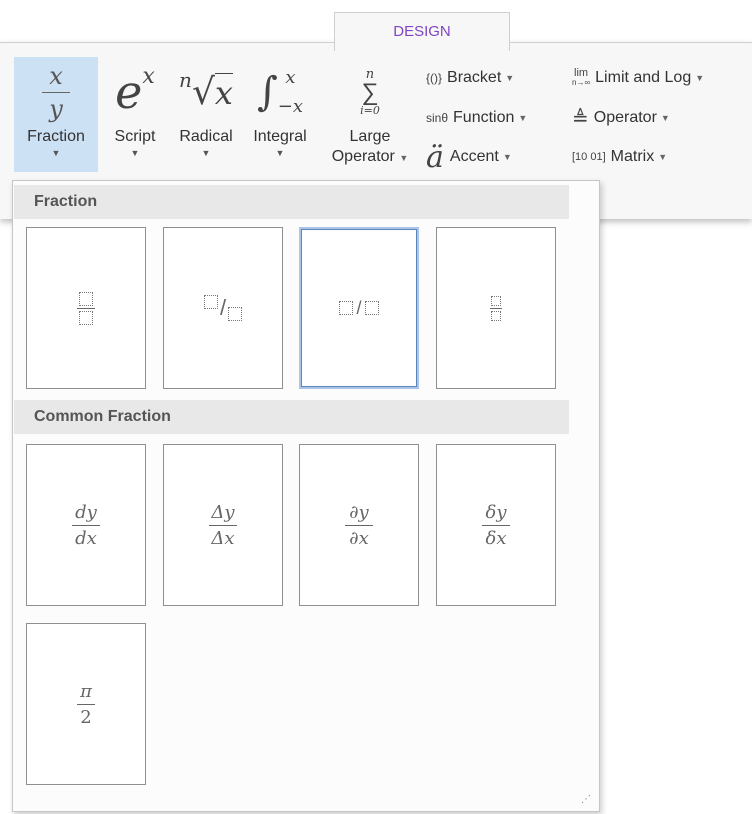  What do you see at coordinates (632, 156) in the screenshot?
I see `matrix-label: Matrix` at bounding box center [632, 156].